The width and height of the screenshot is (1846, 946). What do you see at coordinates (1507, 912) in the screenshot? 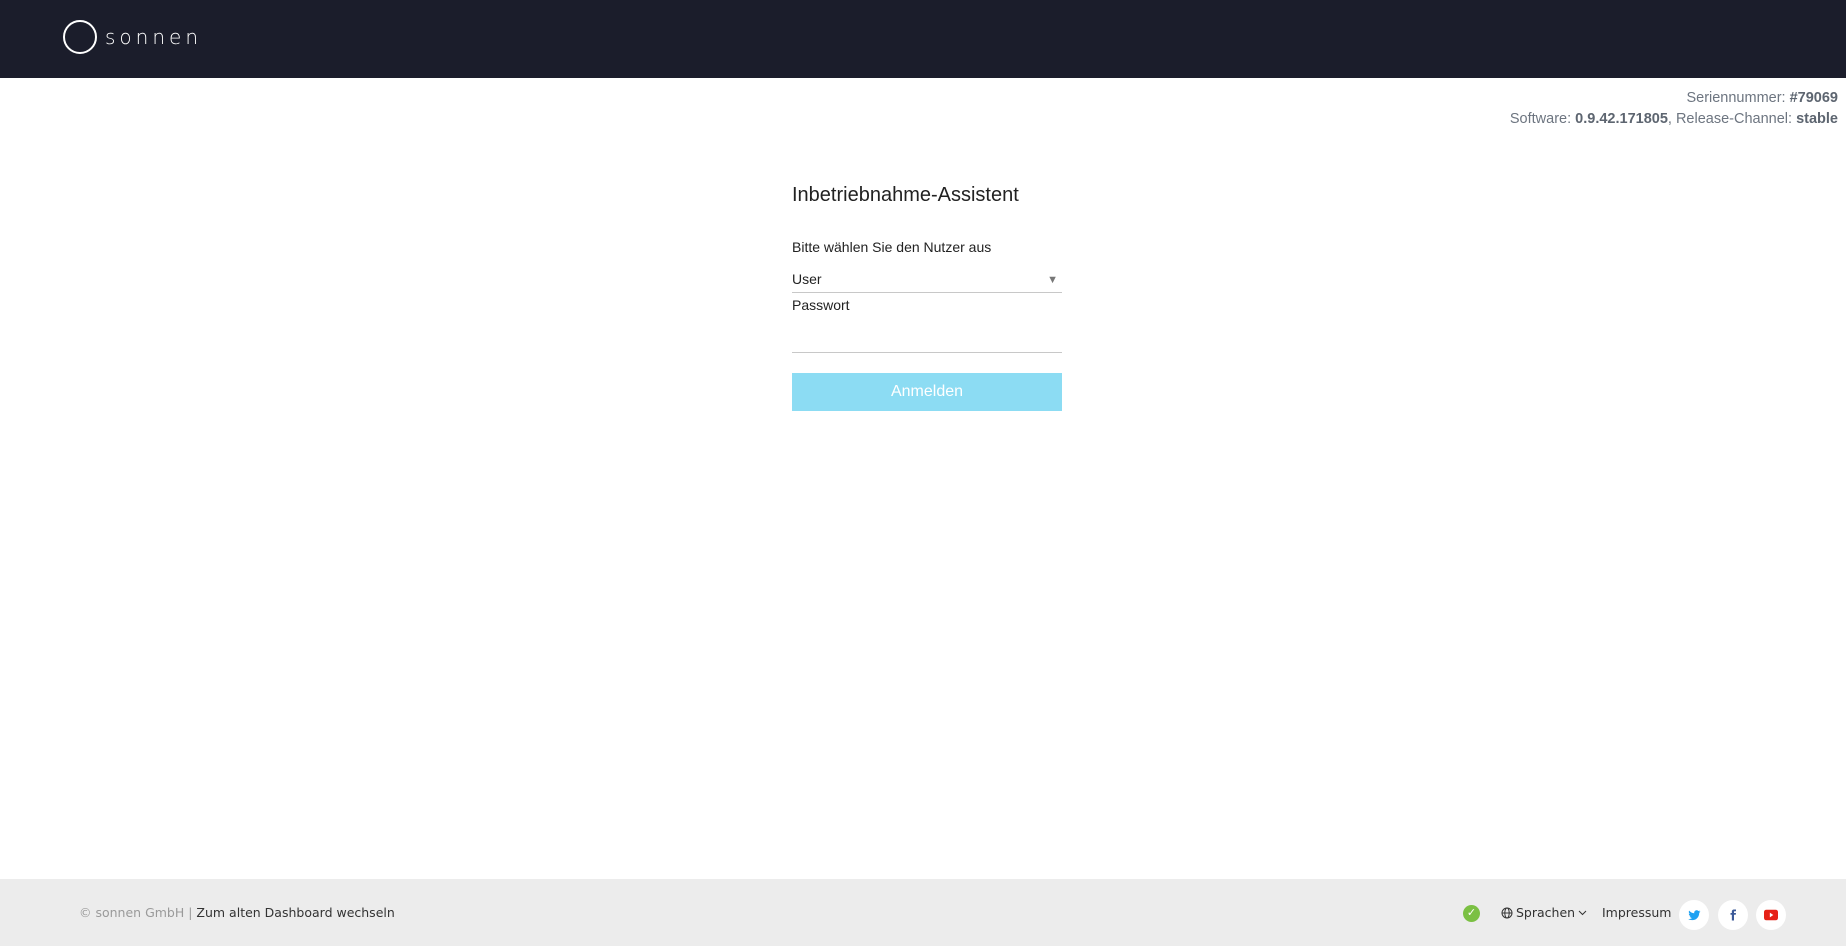
I see `globe-icon` at bounding box center [1507, 912].